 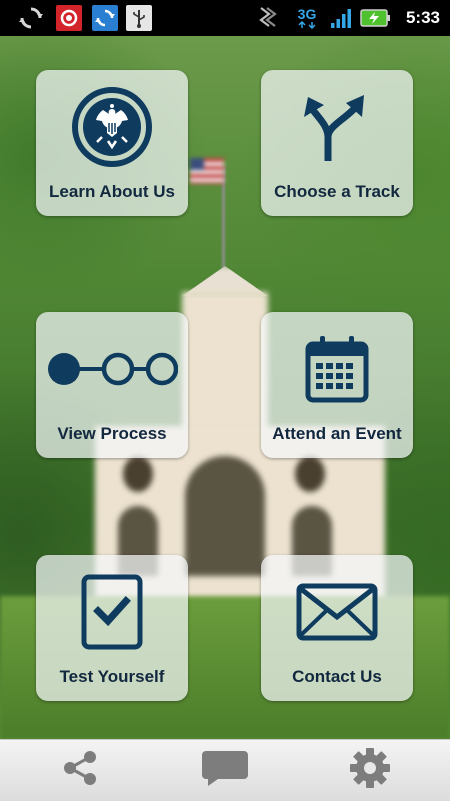 What do you see at coordinates (337, 676) in the screenshot?
I see `tile-label: Contact Us` at bounding box center [337, 676].